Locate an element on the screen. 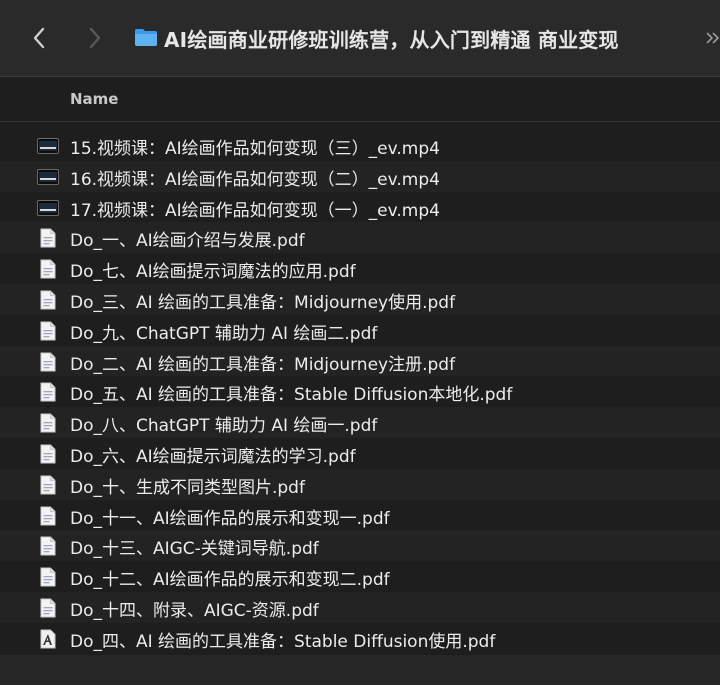 This screenshot has width=720, height=685. file-row: Do_九、ChatGPT 辅助力 AI 绘画二.pdf is located at coordinates (360, 330).